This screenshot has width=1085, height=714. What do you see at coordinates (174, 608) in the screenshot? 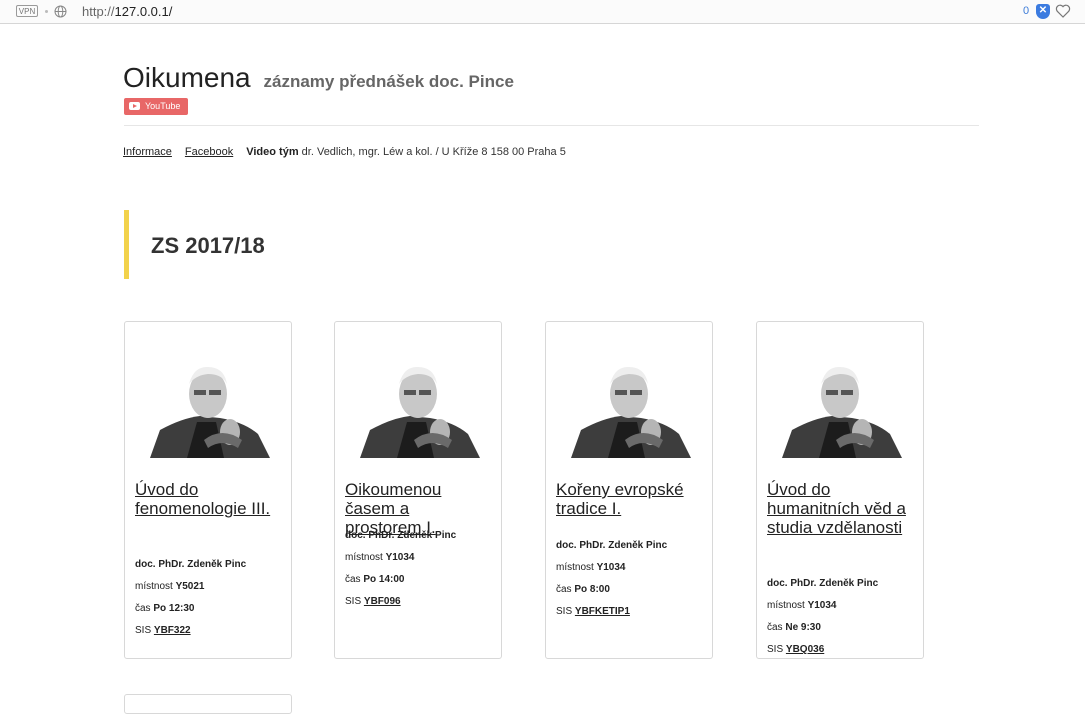
I see `time-value: Po 12:30` at bounding box center [174, 608].